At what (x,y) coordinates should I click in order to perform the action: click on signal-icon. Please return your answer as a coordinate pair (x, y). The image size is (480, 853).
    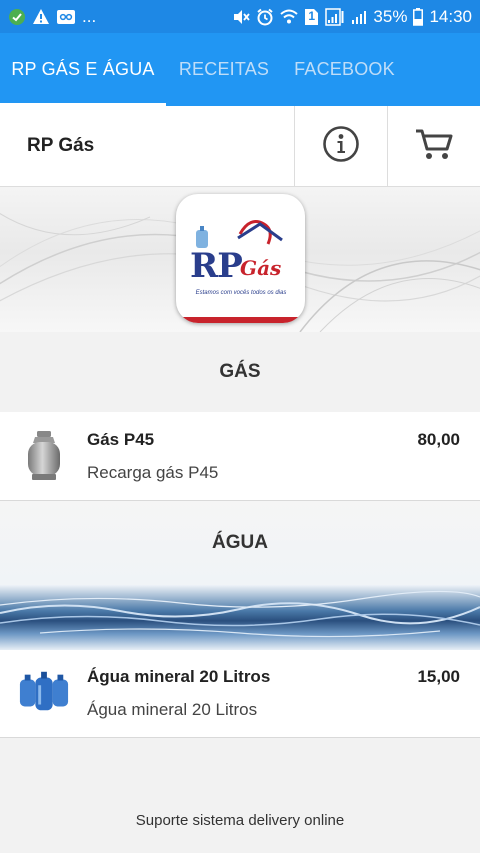
    Looking at the image, I should click on (335, 16).